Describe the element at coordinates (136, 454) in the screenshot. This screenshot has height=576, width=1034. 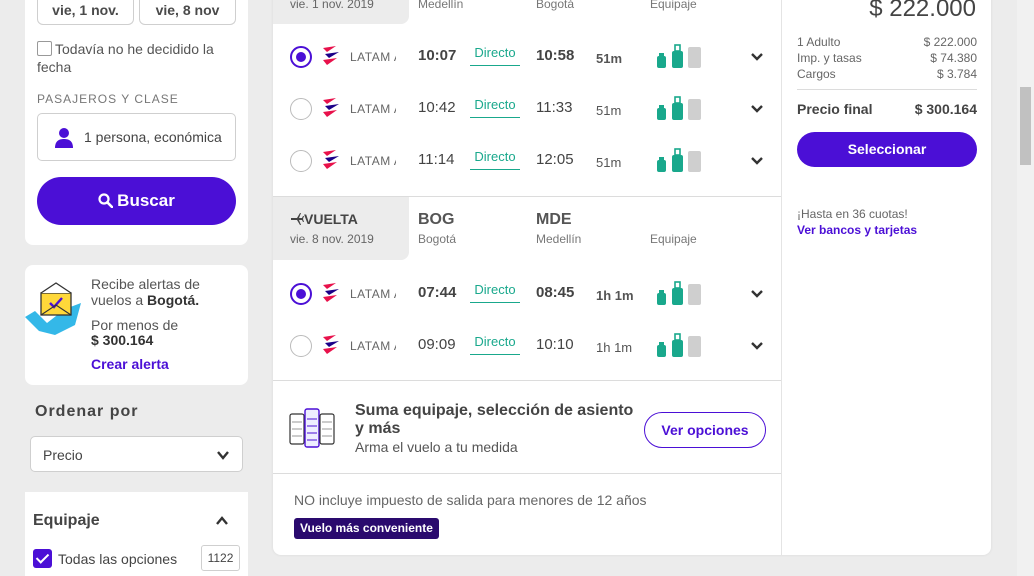
I see `order-by-select: Precio` at that location.